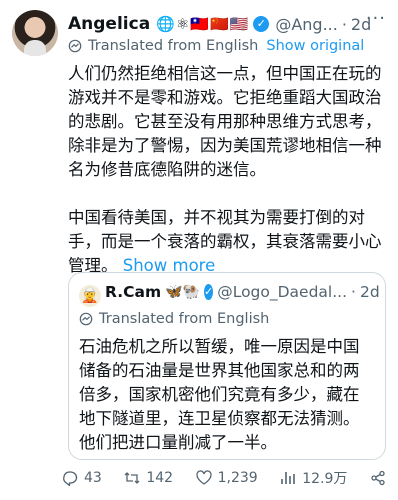  What do you see at coordinates (378, 478) in the screenshot?
I see `share-icon` at bounding box center [378, 478].